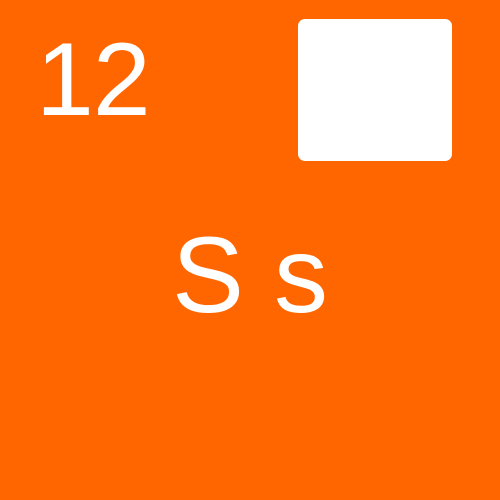 Image resolution: width=500 pixels, height=500 pixels. What do you see at coordinates (93, 80) in the screenshot?
I see `card-number: 12` at bounding box center [93, 80].